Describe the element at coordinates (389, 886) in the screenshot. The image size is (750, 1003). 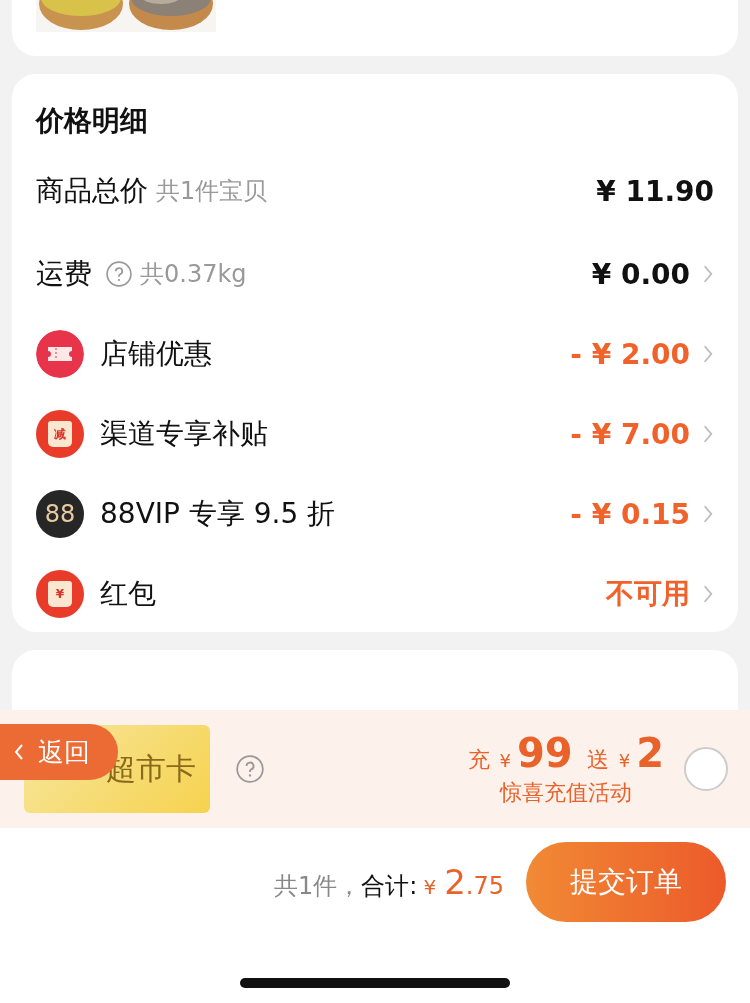
I see `total-label: 合计:` at that location.